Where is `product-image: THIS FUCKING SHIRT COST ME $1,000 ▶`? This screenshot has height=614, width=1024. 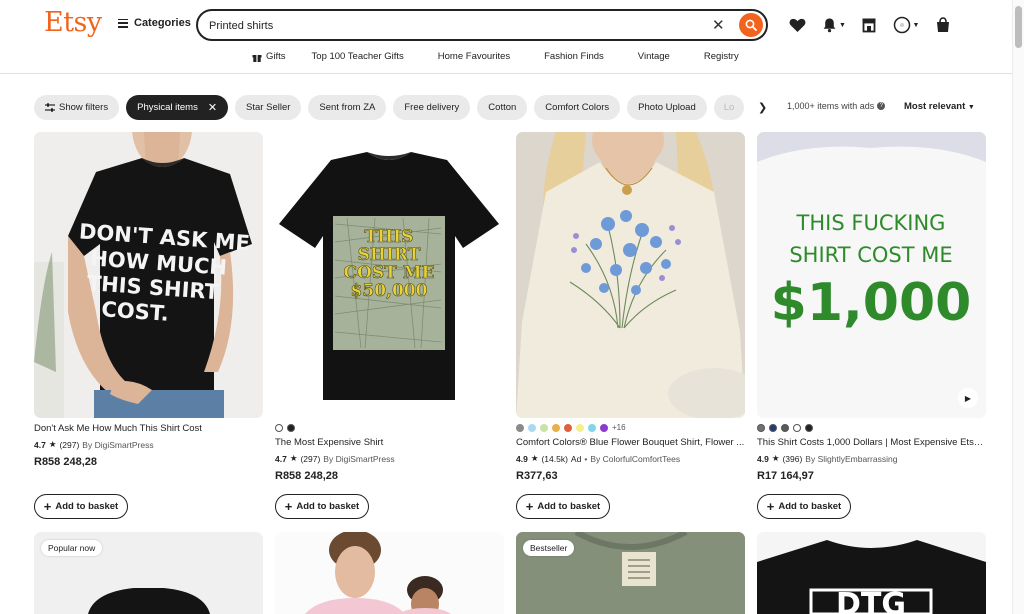 product-image: THIS FUCKING SHIRT COST ME $1,000 ▶ is located at coordinates (871, 275).